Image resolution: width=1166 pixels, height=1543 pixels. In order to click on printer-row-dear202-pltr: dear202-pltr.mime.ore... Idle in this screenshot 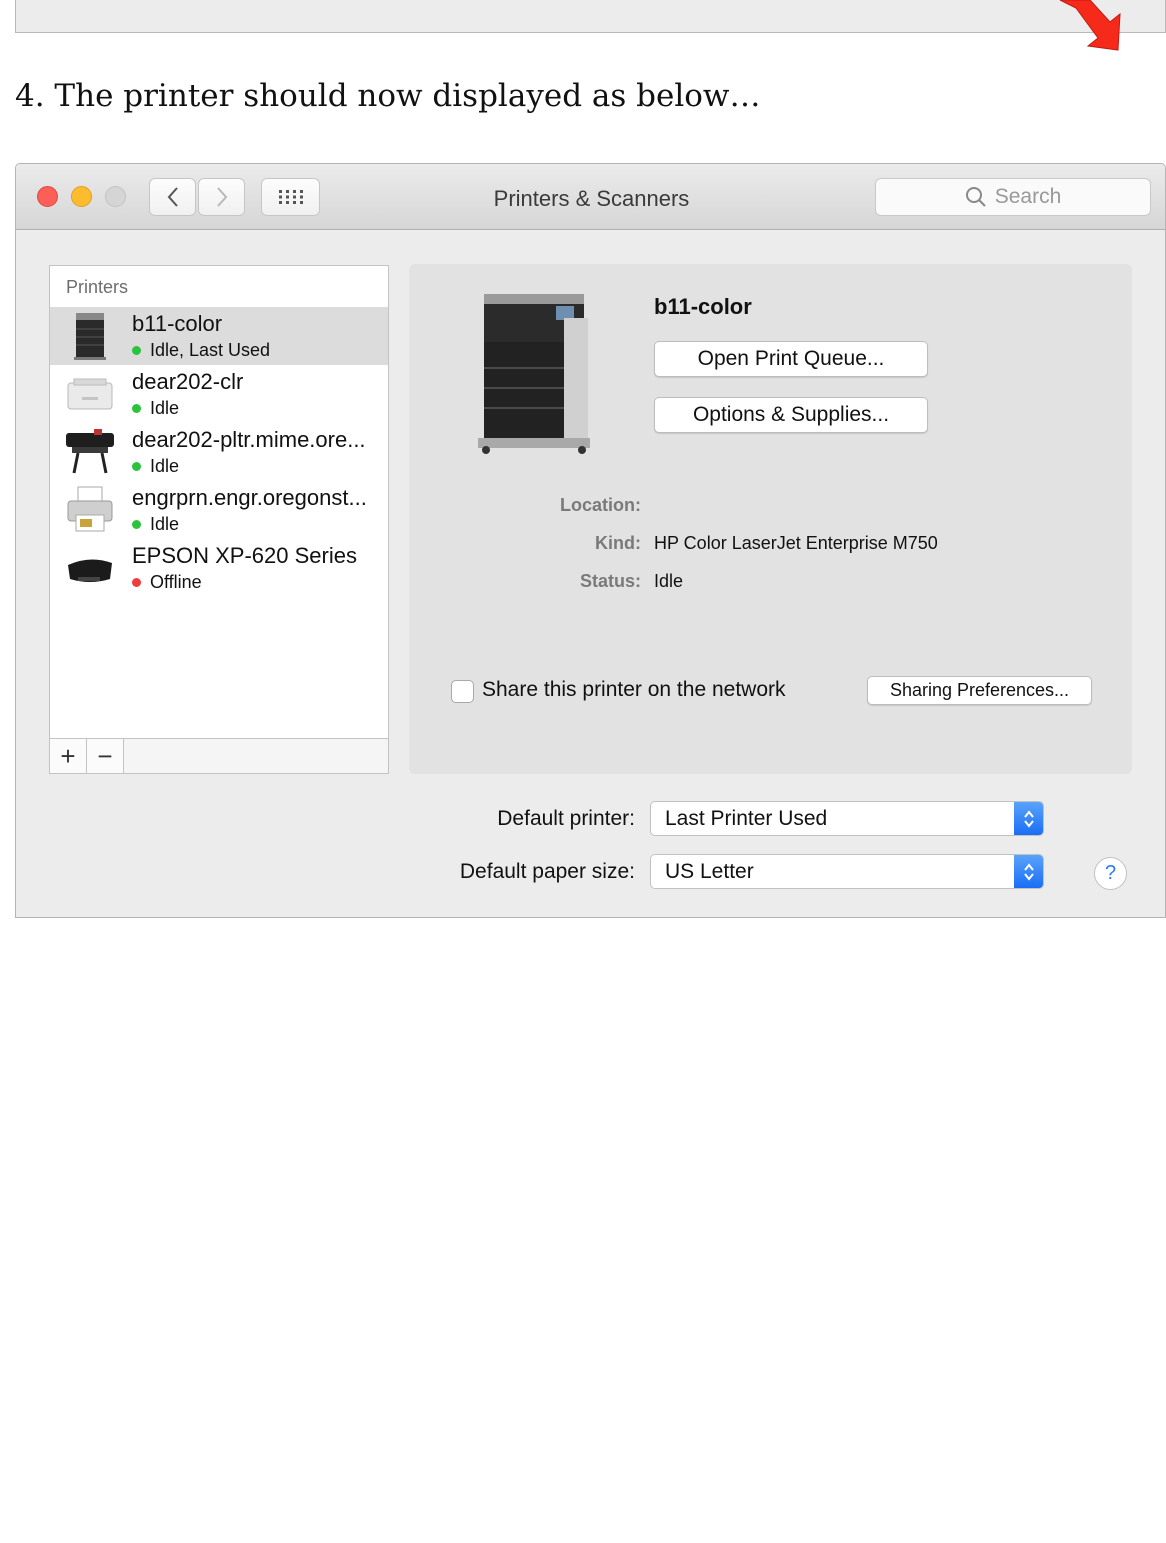, I will do `click(219, 452)`.